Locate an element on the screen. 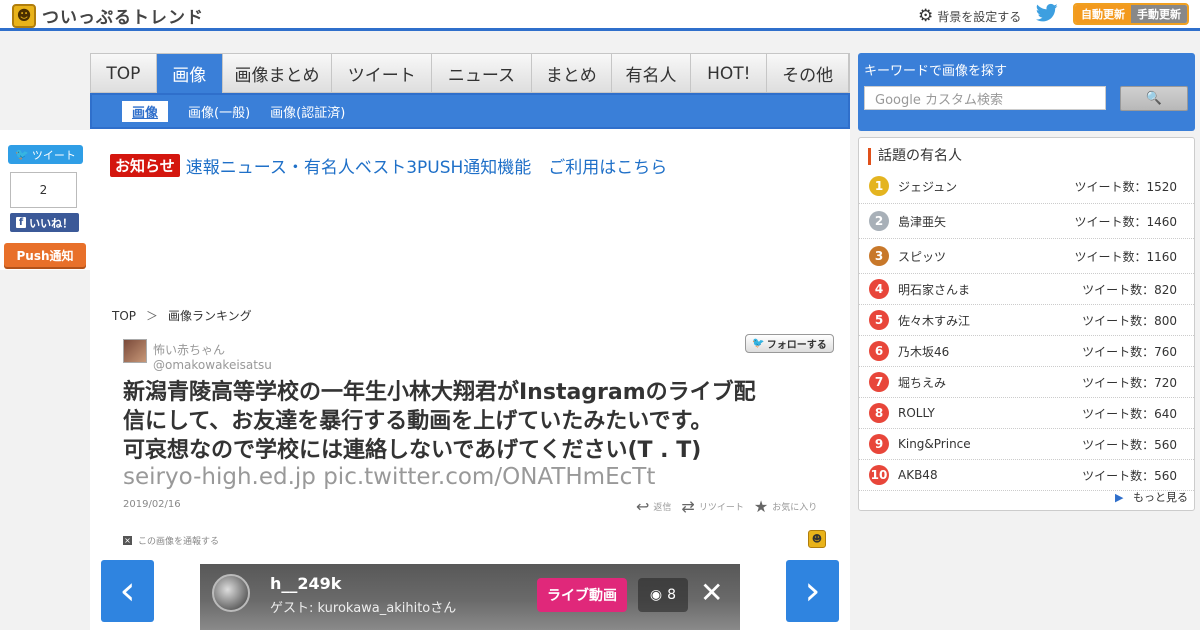 Image resolution: width=1200 pixels, height=630 pixels. prev-image-button: ‹ is located at coordinates (127, 591).